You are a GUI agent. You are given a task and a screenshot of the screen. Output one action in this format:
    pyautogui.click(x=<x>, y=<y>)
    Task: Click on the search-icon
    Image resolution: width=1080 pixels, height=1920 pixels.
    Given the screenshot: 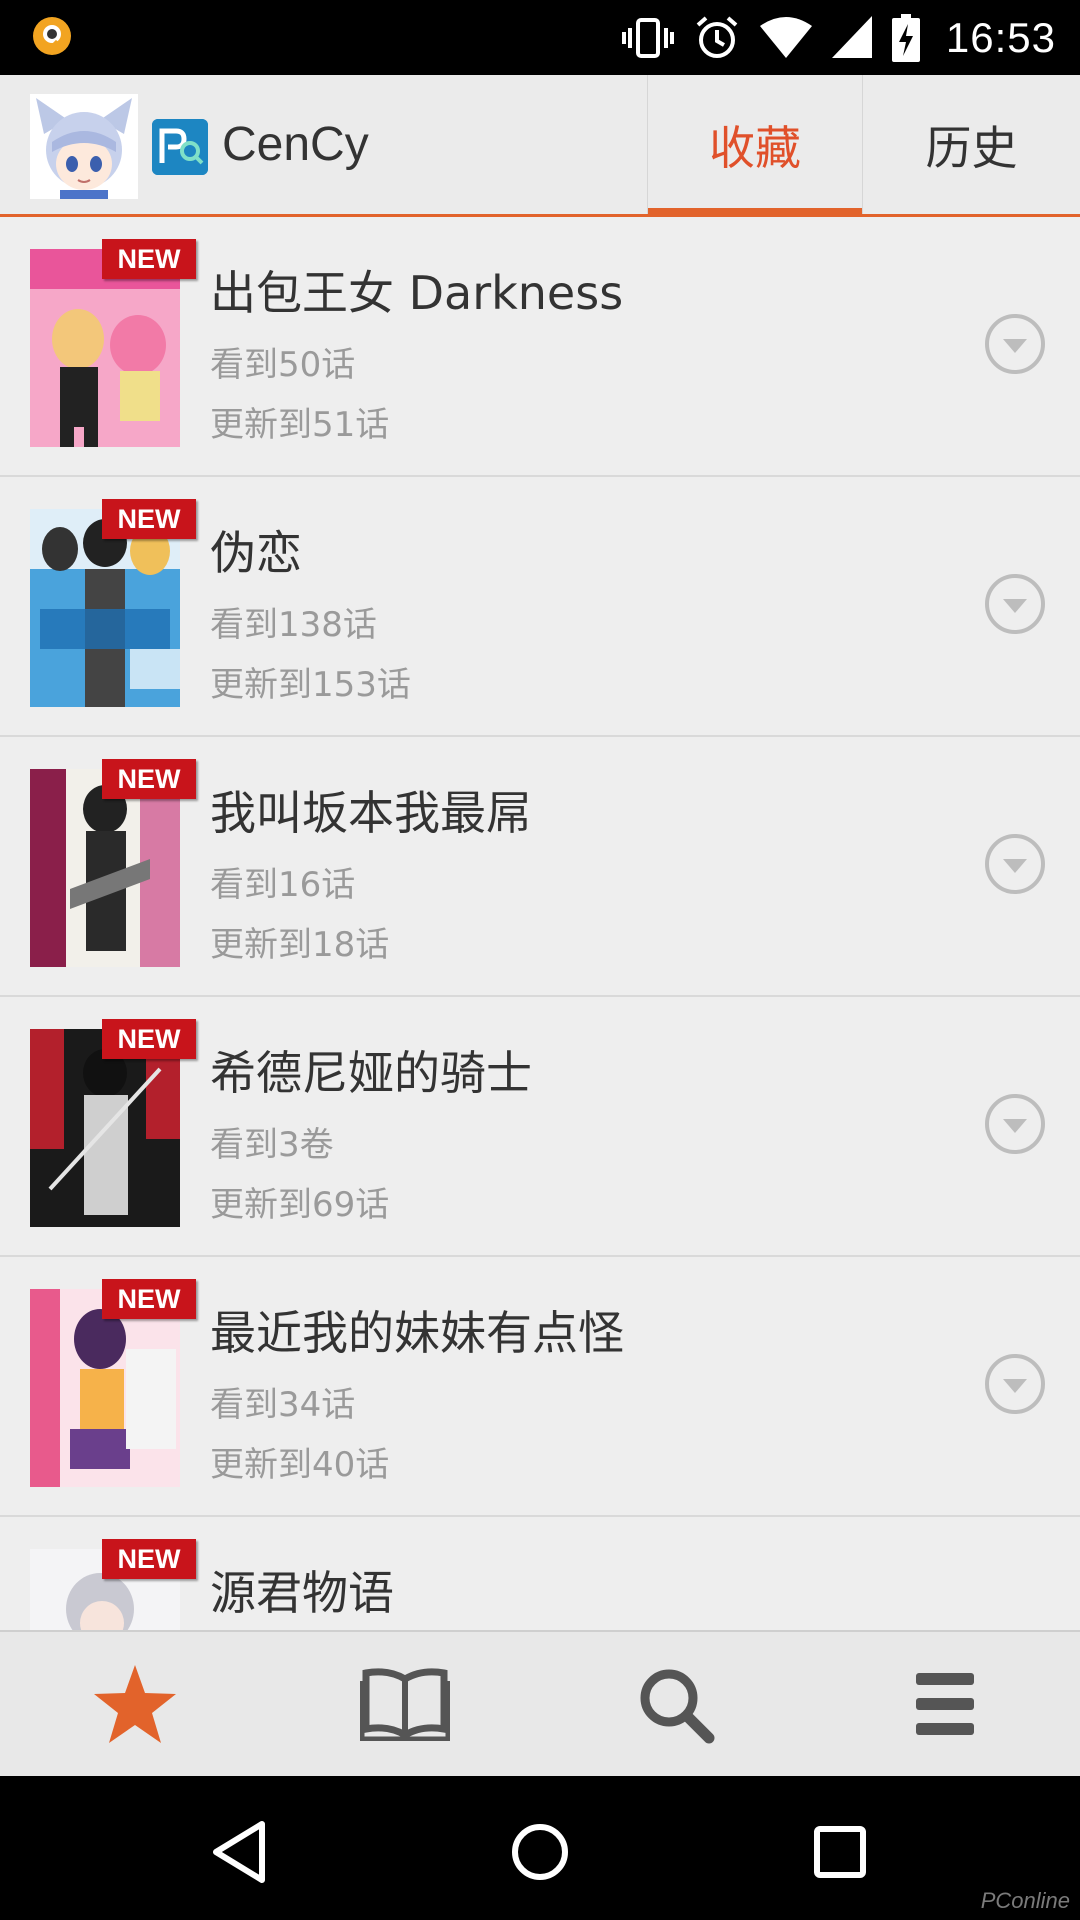 What is the action you would take?
    pyautogui.click(x=677, y=1706)
    